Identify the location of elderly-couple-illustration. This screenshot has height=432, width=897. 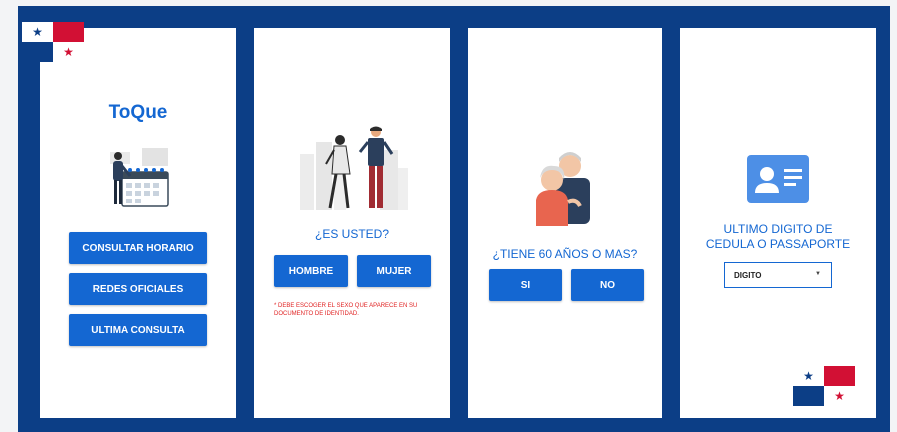
(563, 189).